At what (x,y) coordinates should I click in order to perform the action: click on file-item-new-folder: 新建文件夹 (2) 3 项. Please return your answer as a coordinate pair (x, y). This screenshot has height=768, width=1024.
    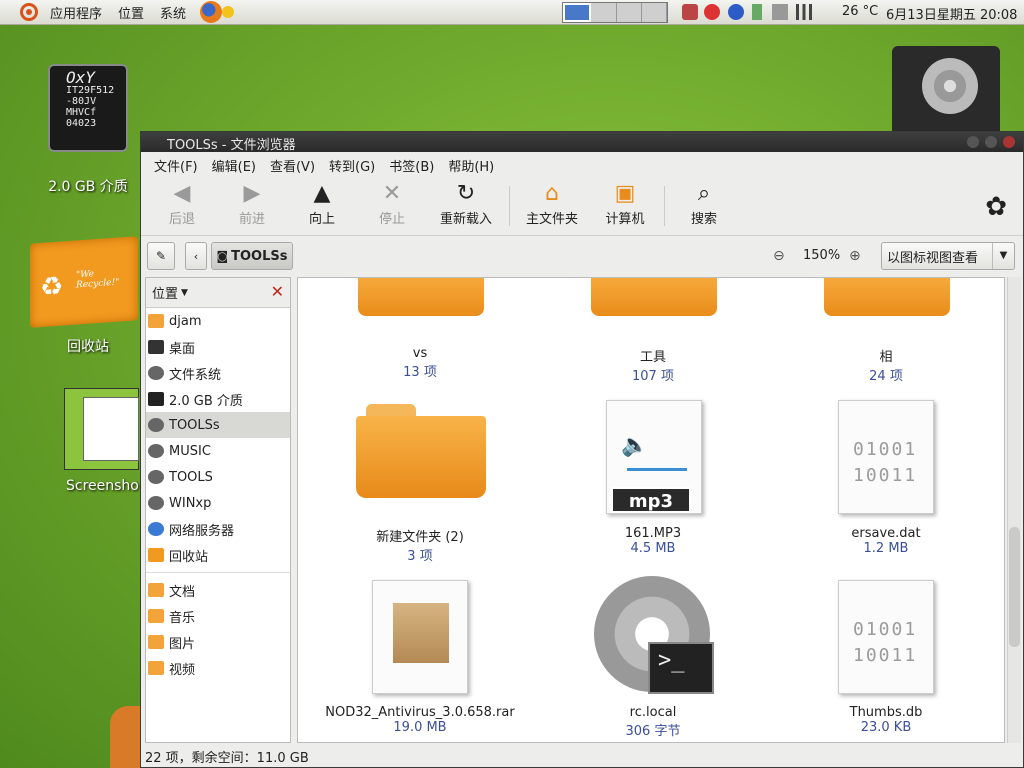
    Looking at the image, I should click on (420, 545).